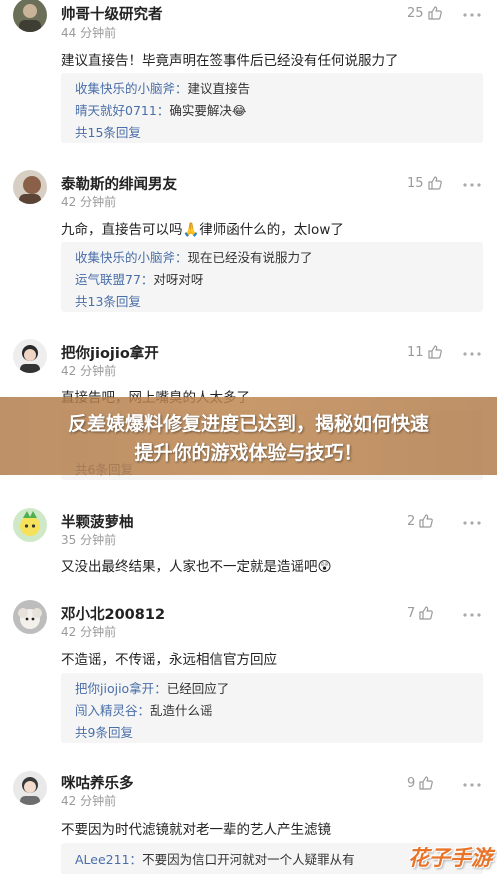 Image resolution: width=497 pixels, height=874 pixels. Describe the element at coordinates (248, 859) in the screenshot. I see `reply-text: 不要因为信口开河就对一个人疑罪从有` at that location.